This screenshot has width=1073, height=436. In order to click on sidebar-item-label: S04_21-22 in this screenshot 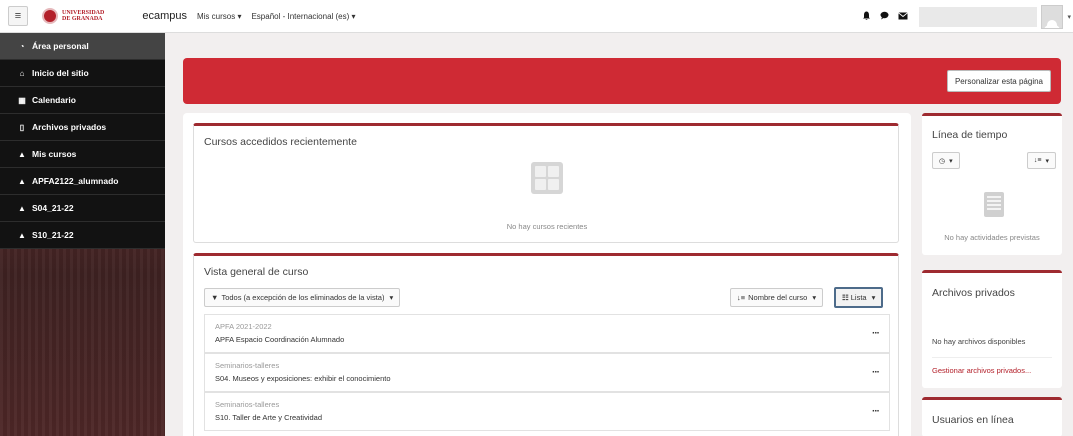, I will do `click(53, 208)`.